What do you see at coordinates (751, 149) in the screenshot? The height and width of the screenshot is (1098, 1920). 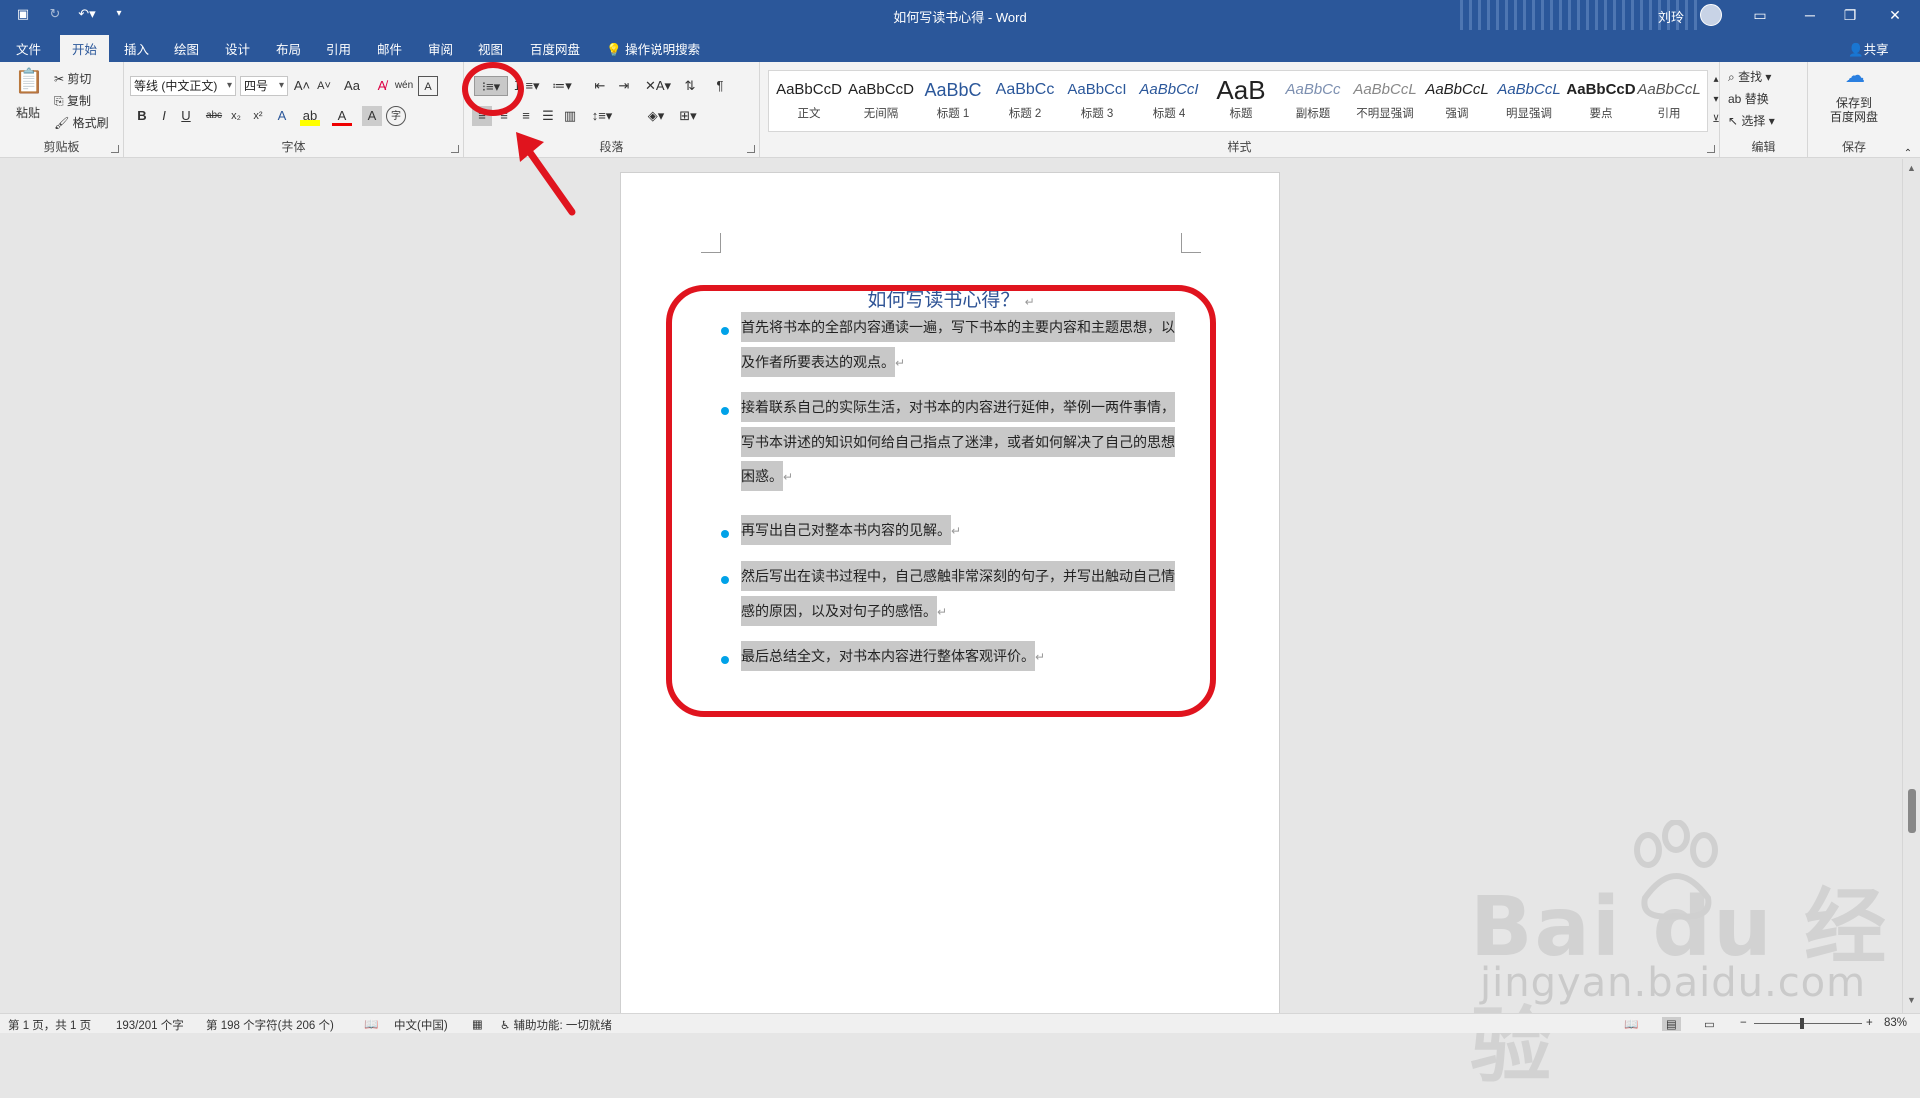 I see `paragraph-launcher-icon` at bounding box center [751, 149].